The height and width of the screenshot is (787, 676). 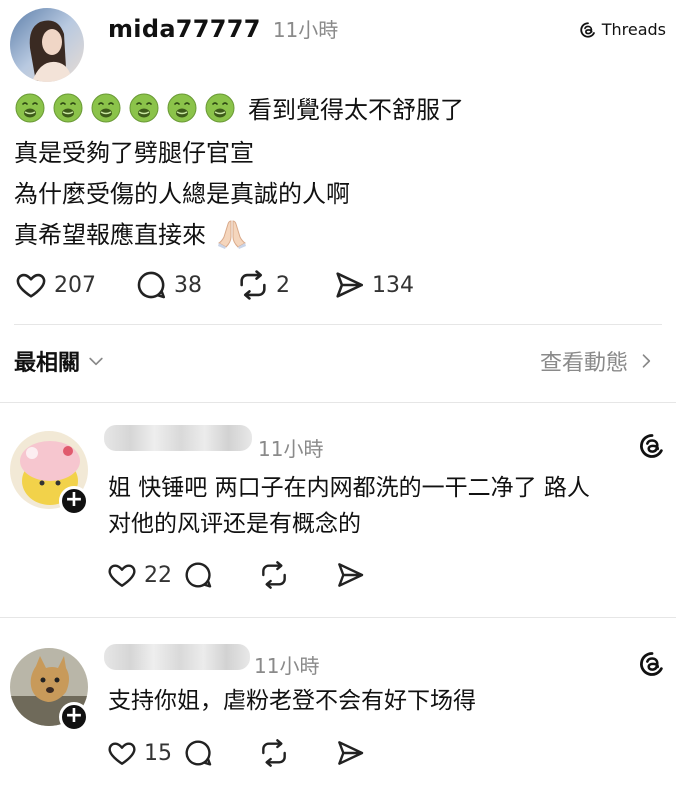 What do you see at coordinates (158, 575) in the screenshot?
I see `like-count: 22` at bounding box center [158, 575].